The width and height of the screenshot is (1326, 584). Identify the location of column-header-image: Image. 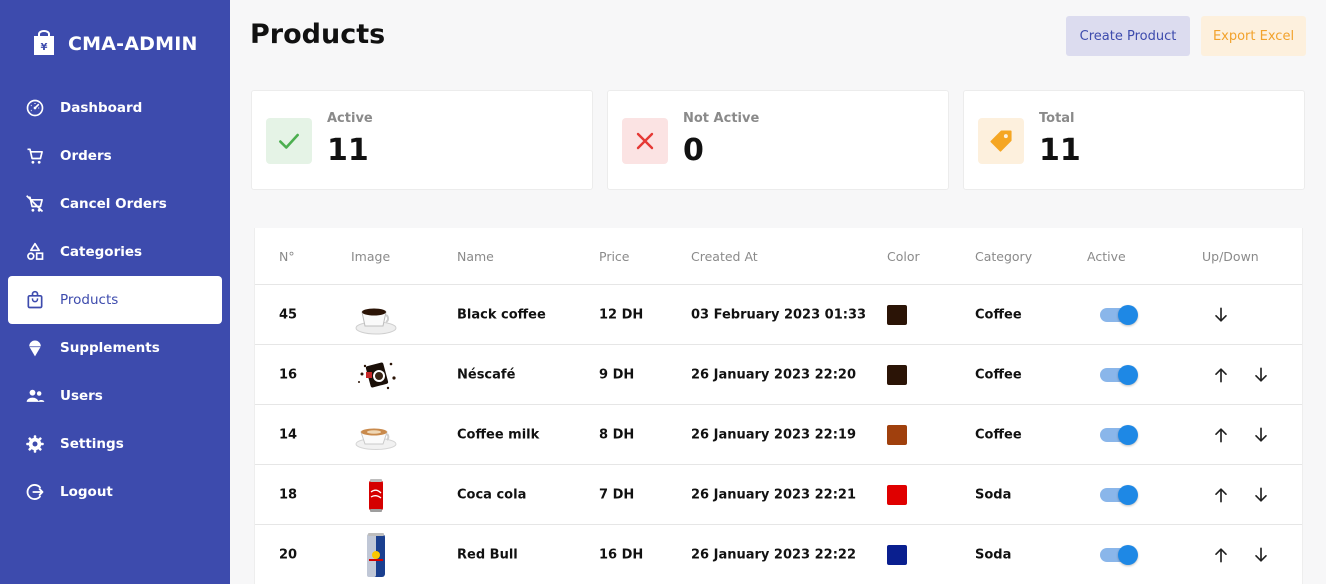
(370, 256).